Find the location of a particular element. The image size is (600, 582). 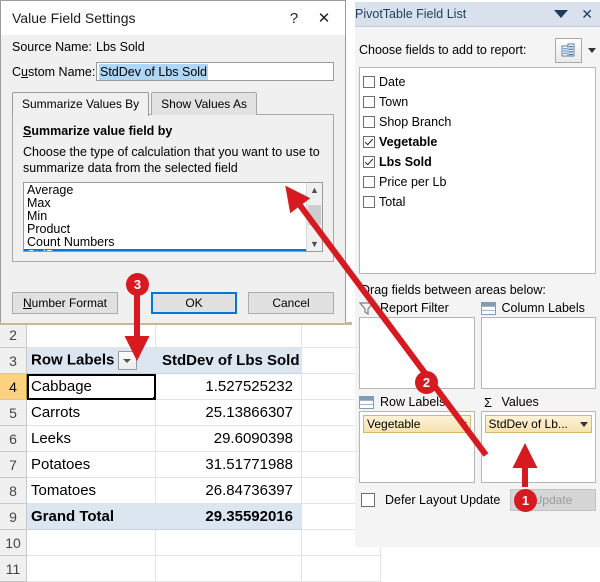

cell-text: Leeks is located at coordinates (91, 438).